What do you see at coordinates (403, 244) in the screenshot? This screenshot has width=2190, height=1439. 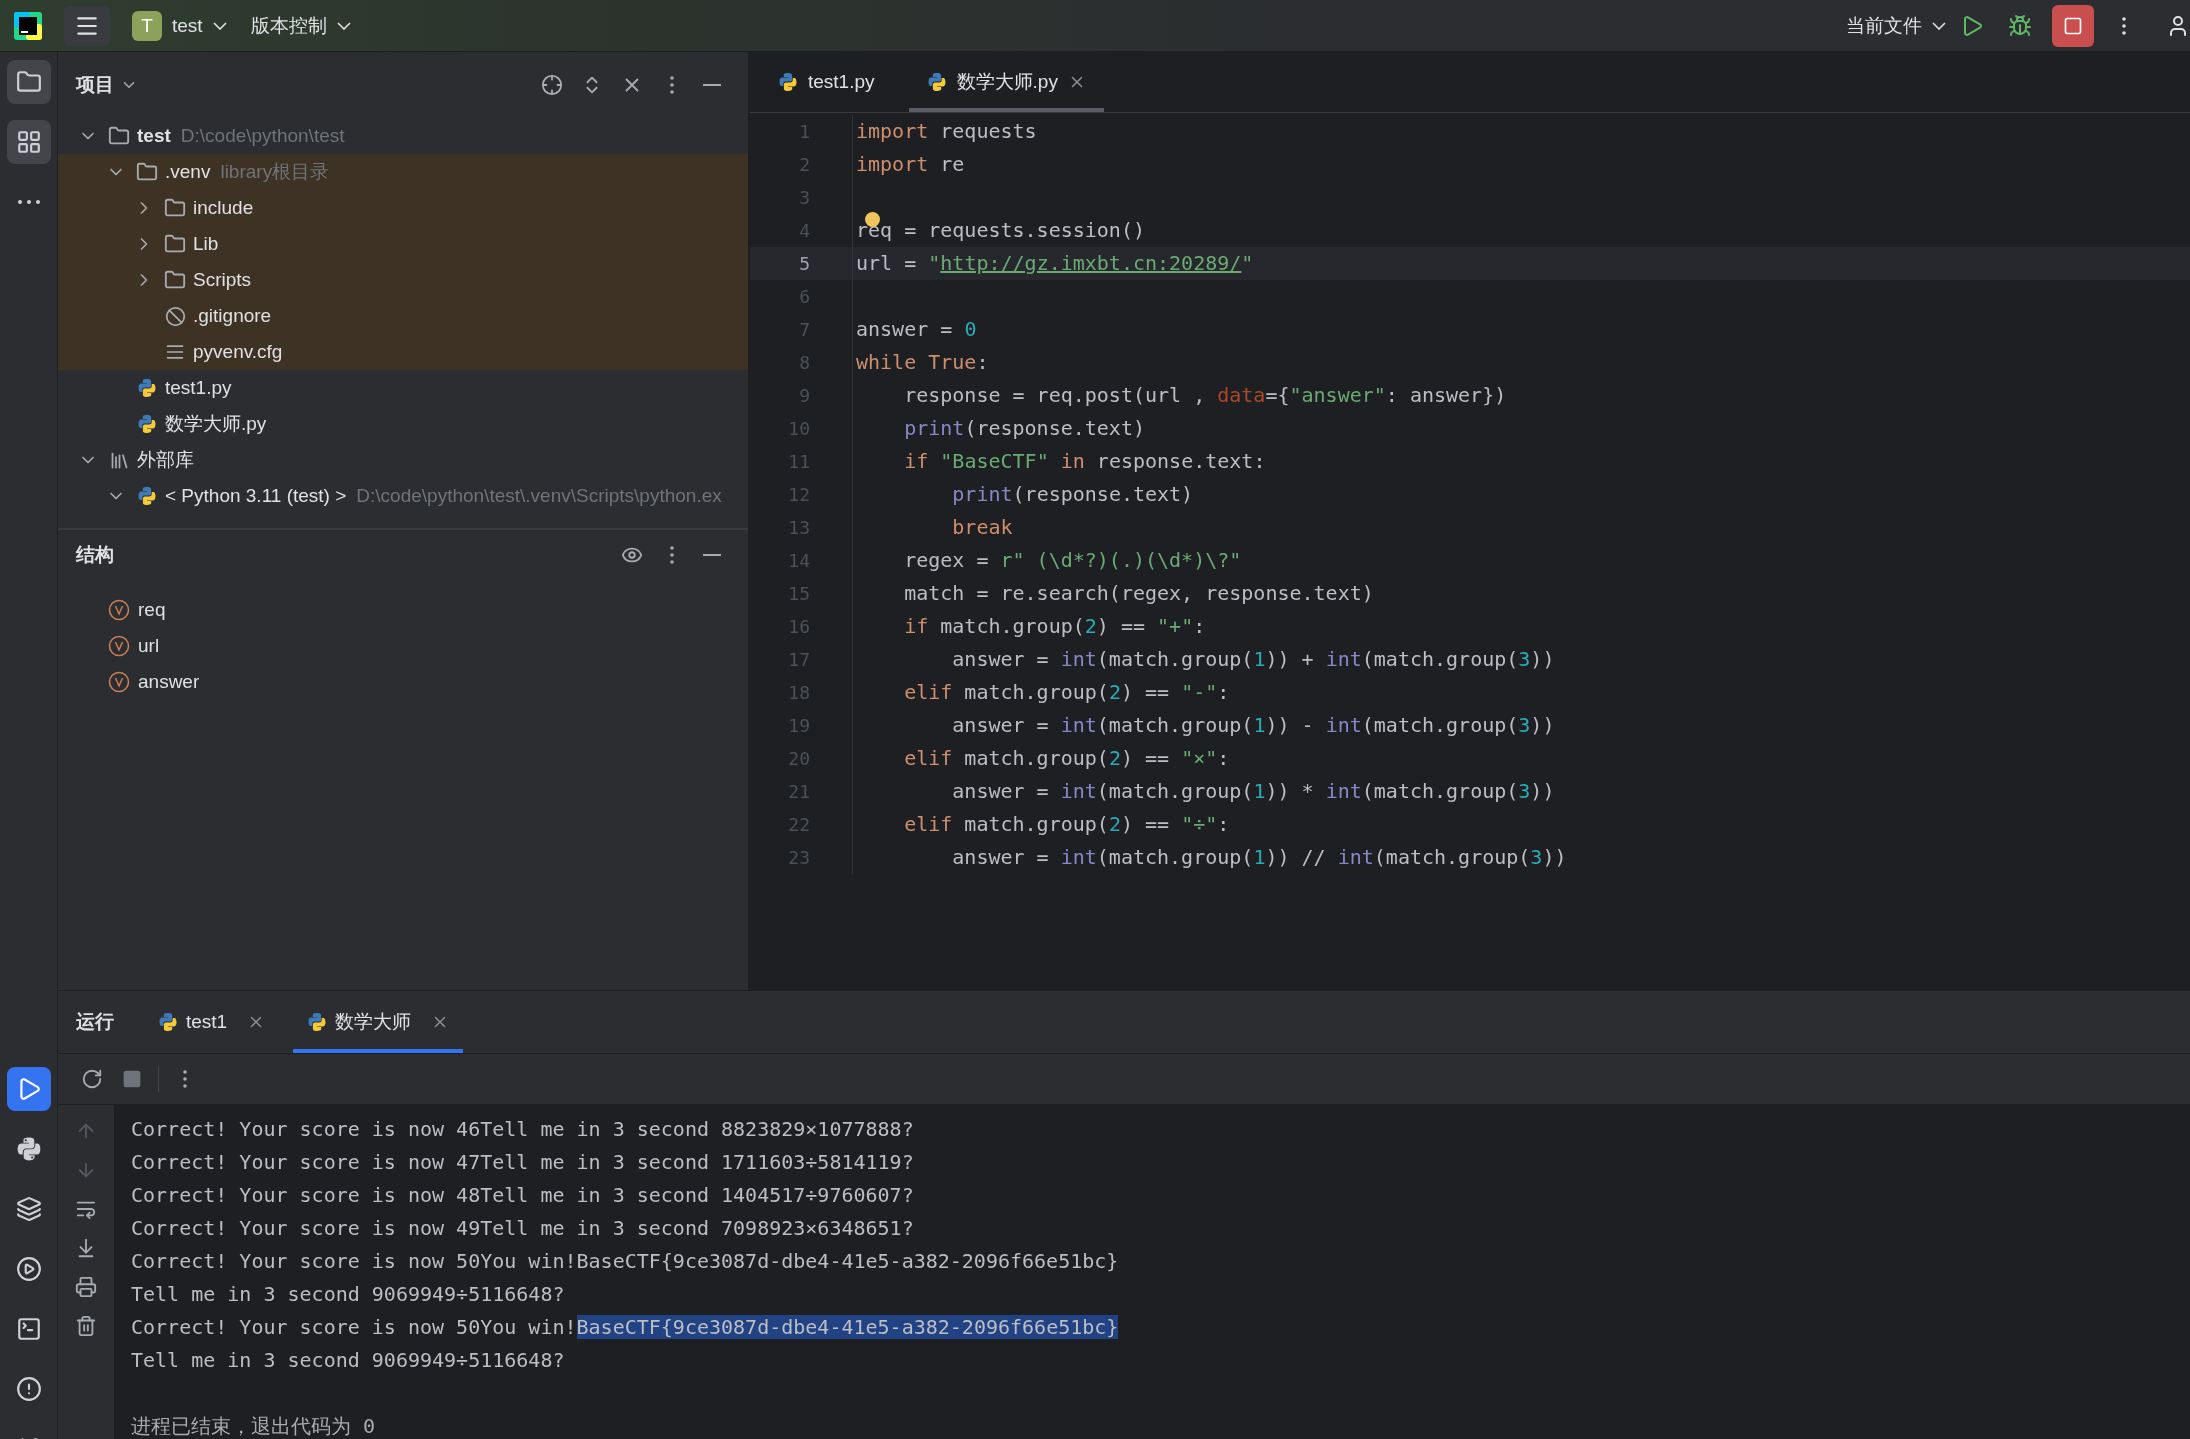 I see `tree-item: Lib` at bounding box center [403, 244].